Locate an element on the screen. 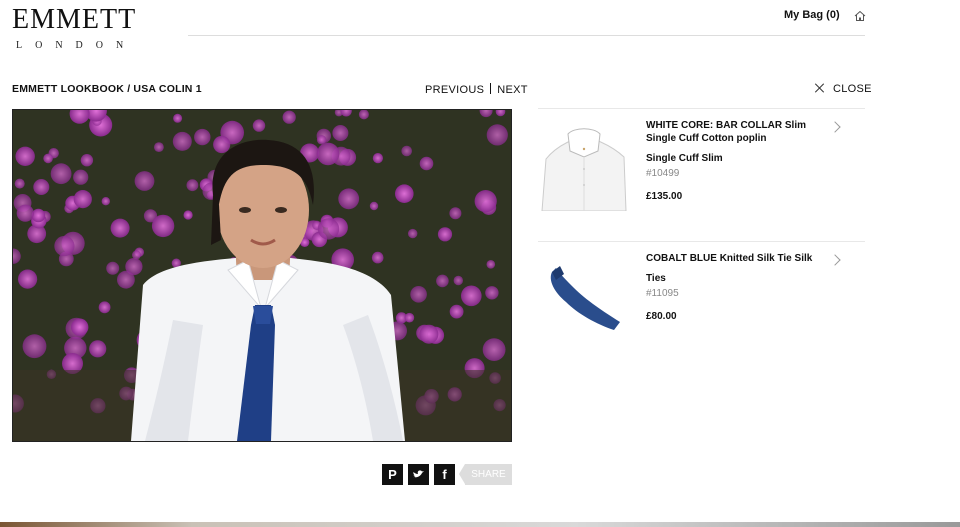 This screenshot has height=527, width=960. bottom-edge-strip is located at coordinates (480, 524).